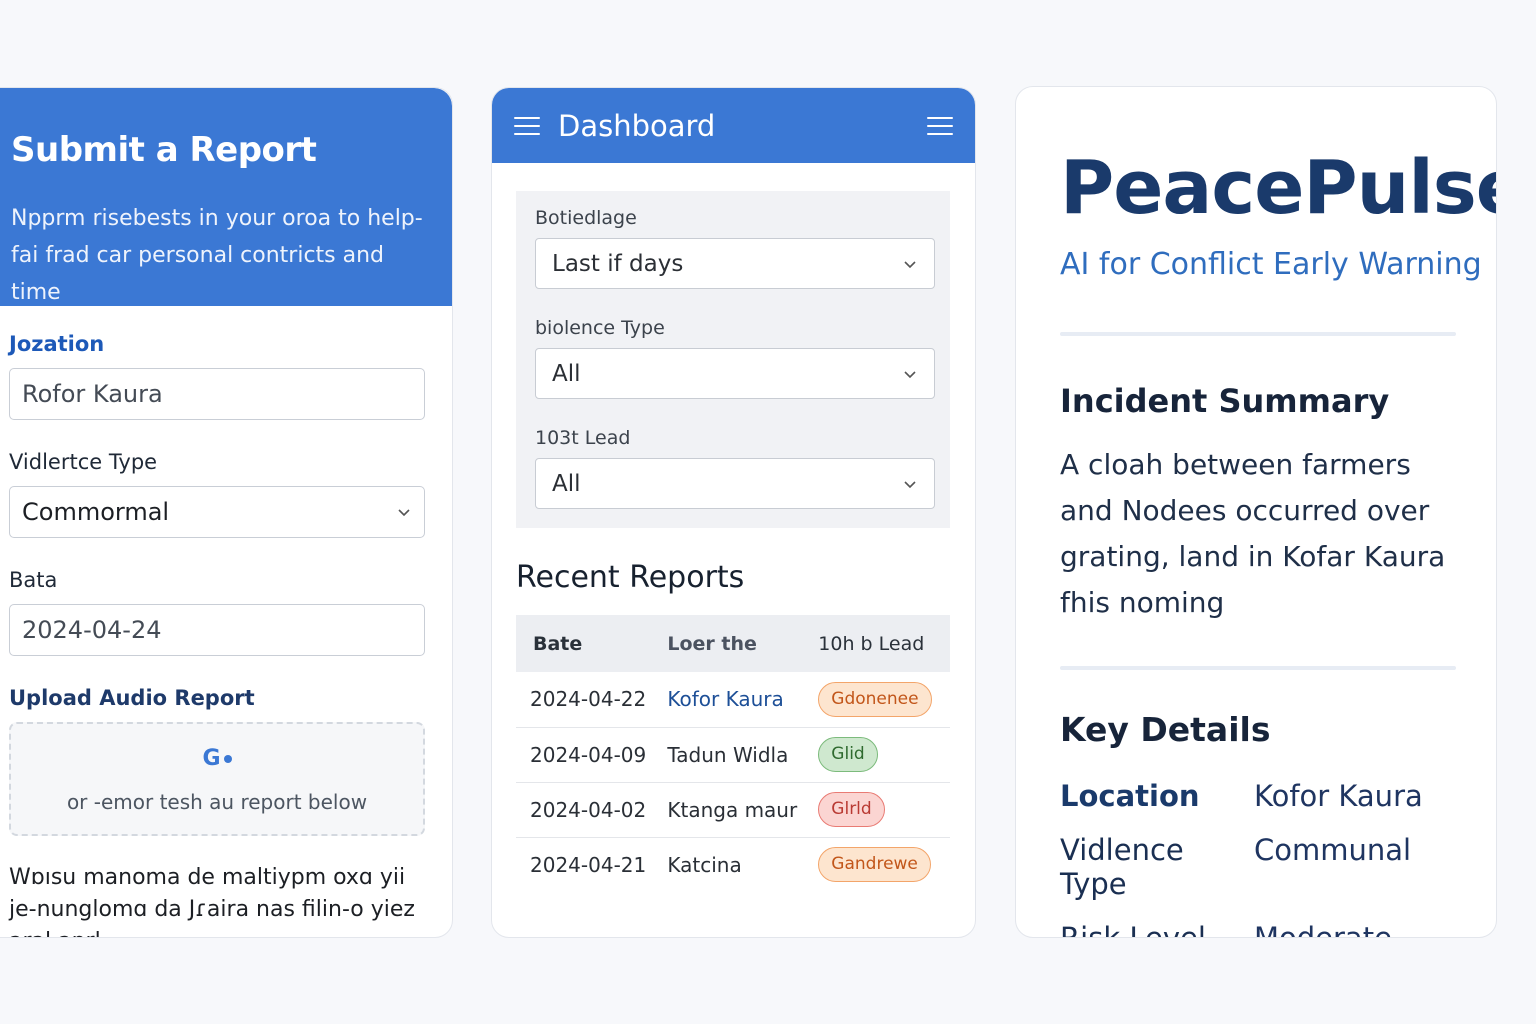  What do you see at coordinates (1130, 796) in the screenshot?
I see `detail-key-location: Location` at bounding box center [1130, 796].